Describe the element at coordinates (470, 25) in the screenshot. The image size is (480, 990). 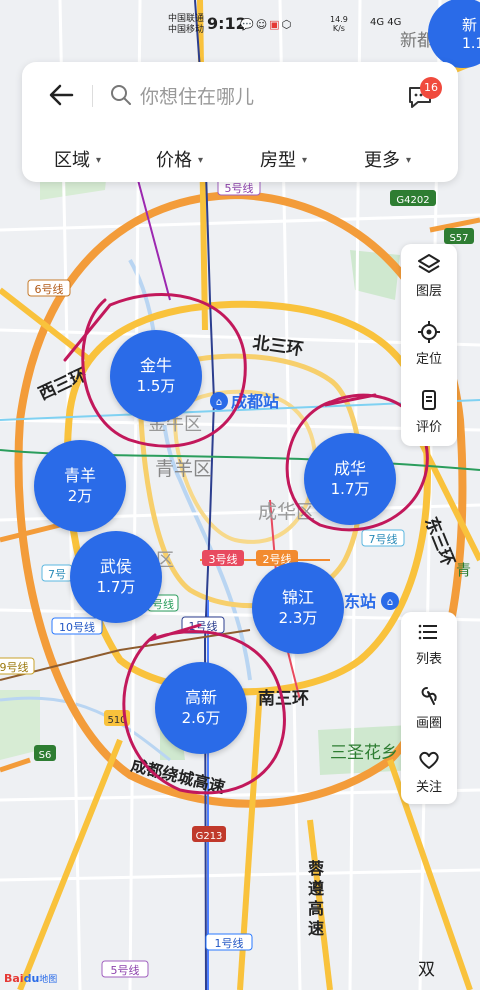
I see `bubble-name: 新` at that location.